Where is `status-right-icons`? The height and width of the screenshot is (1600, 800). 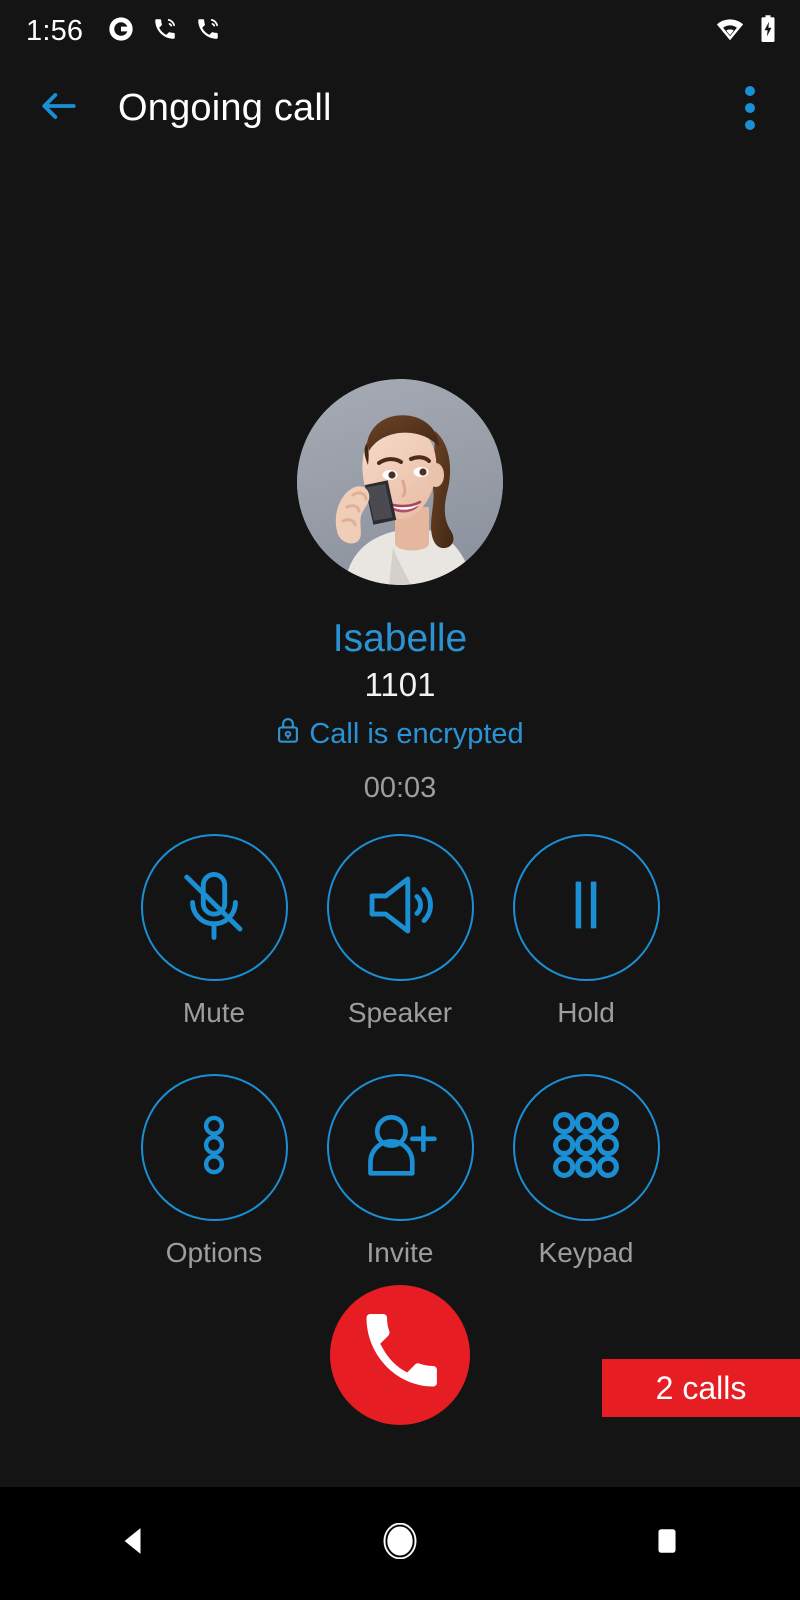
status-right-icons is located at coordinates (746, 31).